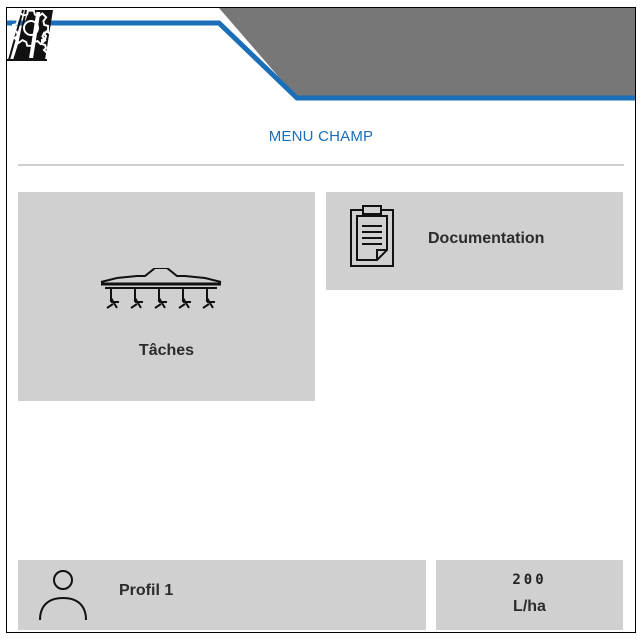  I want to click on rate-unit: L/ha, so click(529, 606).